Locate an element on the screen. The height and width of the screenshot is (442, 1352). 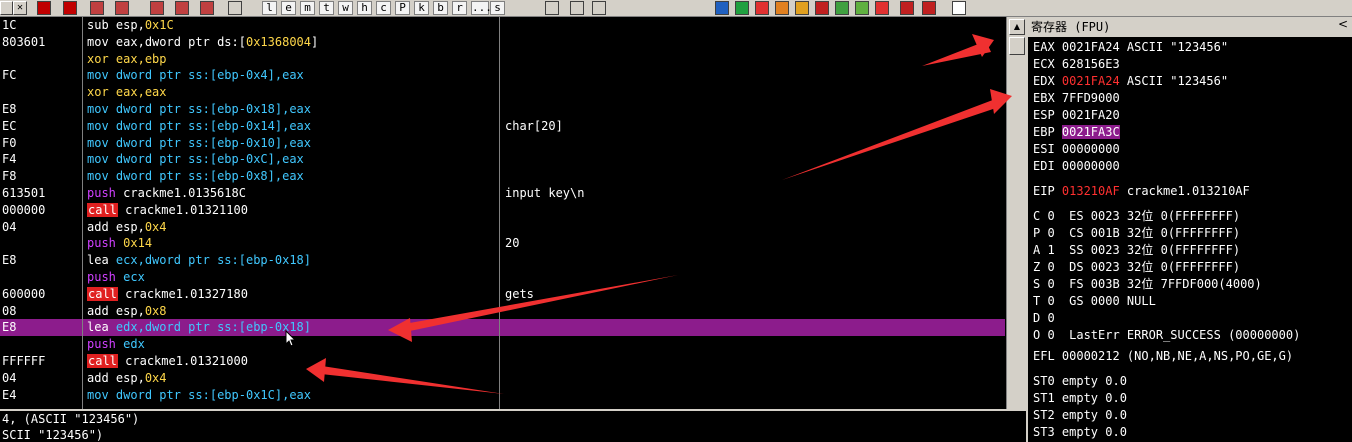
window-button-w: w is located at coordinates (345, 8).